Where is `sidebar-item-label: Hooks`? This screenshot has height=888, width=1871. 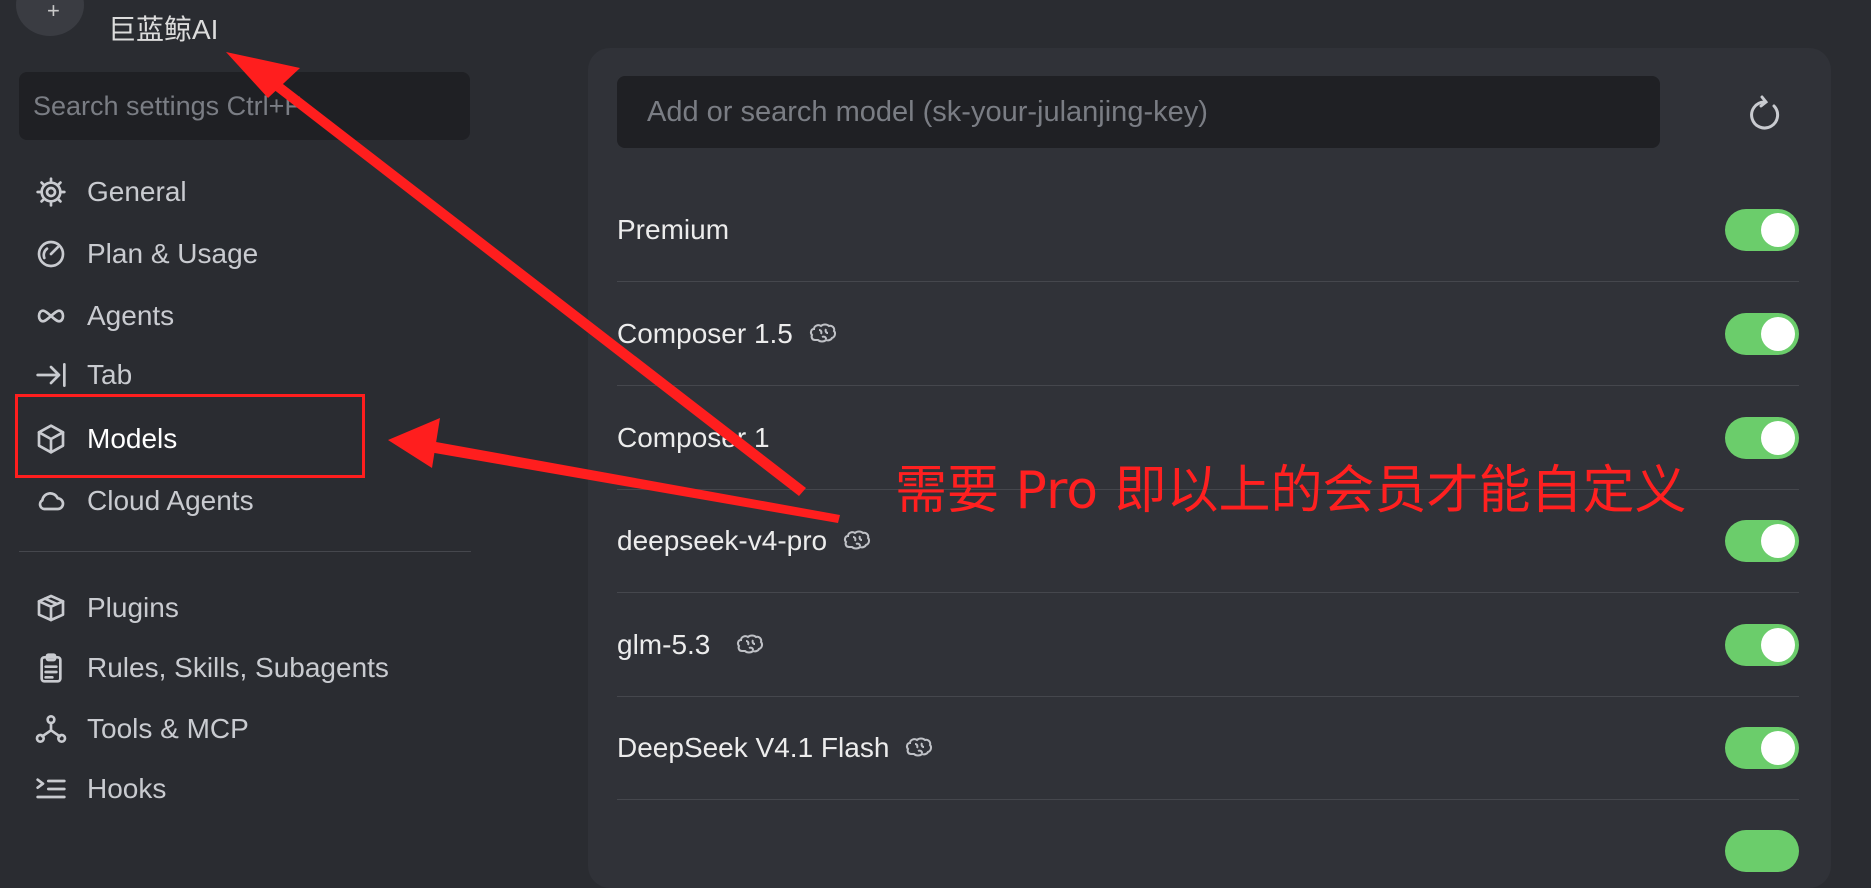
sidebar-item-label: Hooks is located at coordinates (127, 788).